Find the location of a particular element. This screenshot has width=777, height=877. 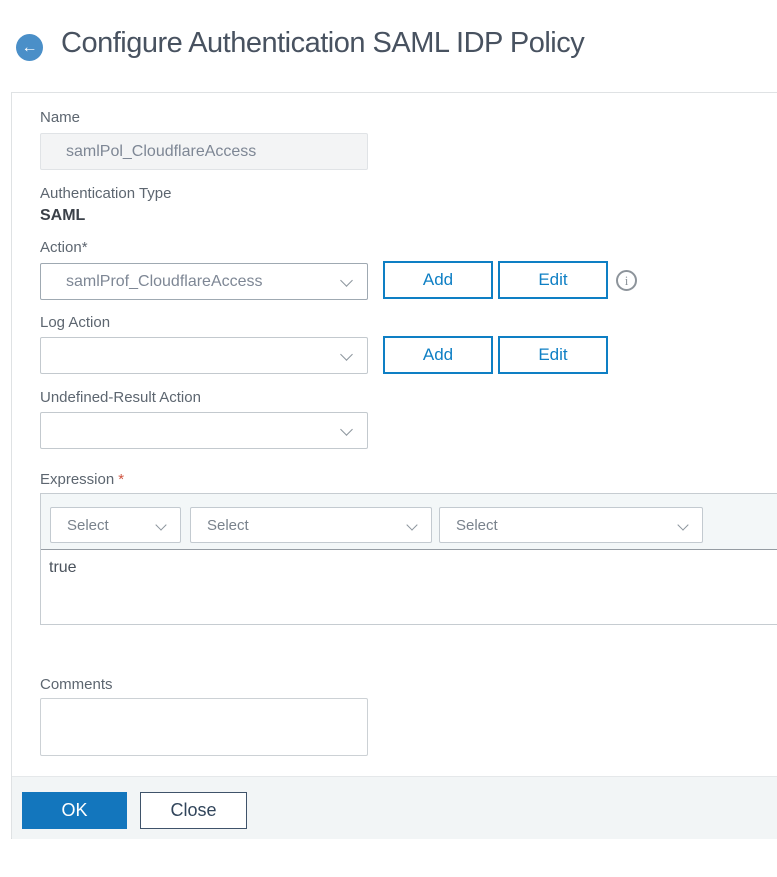

undefined-result-action-select is located at coordinates (204, 430).